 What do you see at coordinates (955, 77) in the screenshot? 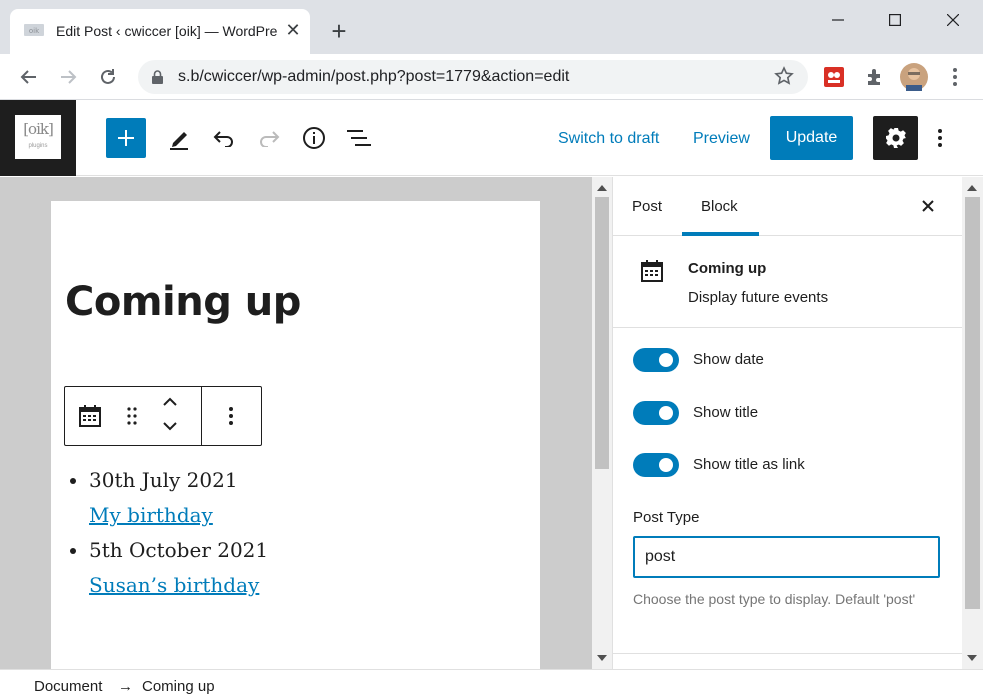
I see `chrome-menu-icon` at bounding box center [955, 77].